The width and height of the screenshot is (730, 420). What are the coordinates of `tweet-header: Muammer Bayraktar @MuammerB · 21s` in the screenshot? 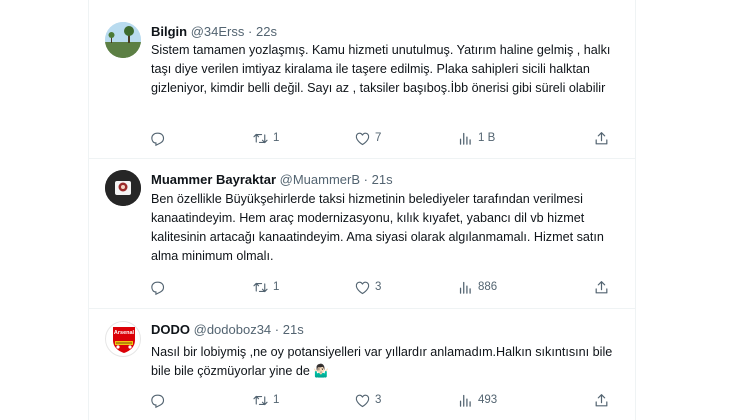 It's located at (272, 180).